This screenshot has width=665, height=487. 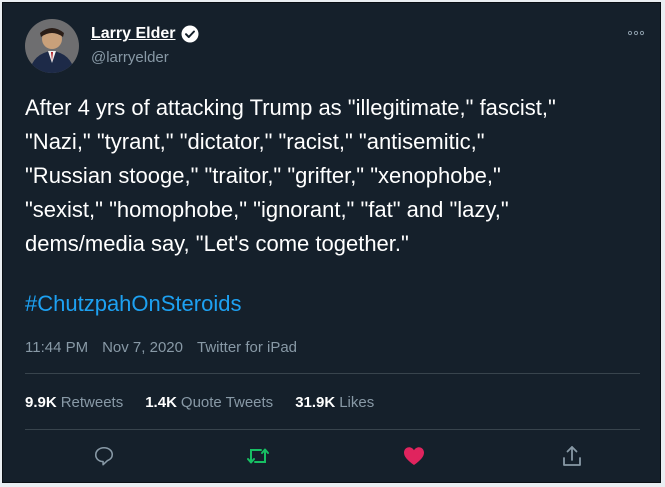 I want to click on retweet-icon, so click(x=258, y=456).